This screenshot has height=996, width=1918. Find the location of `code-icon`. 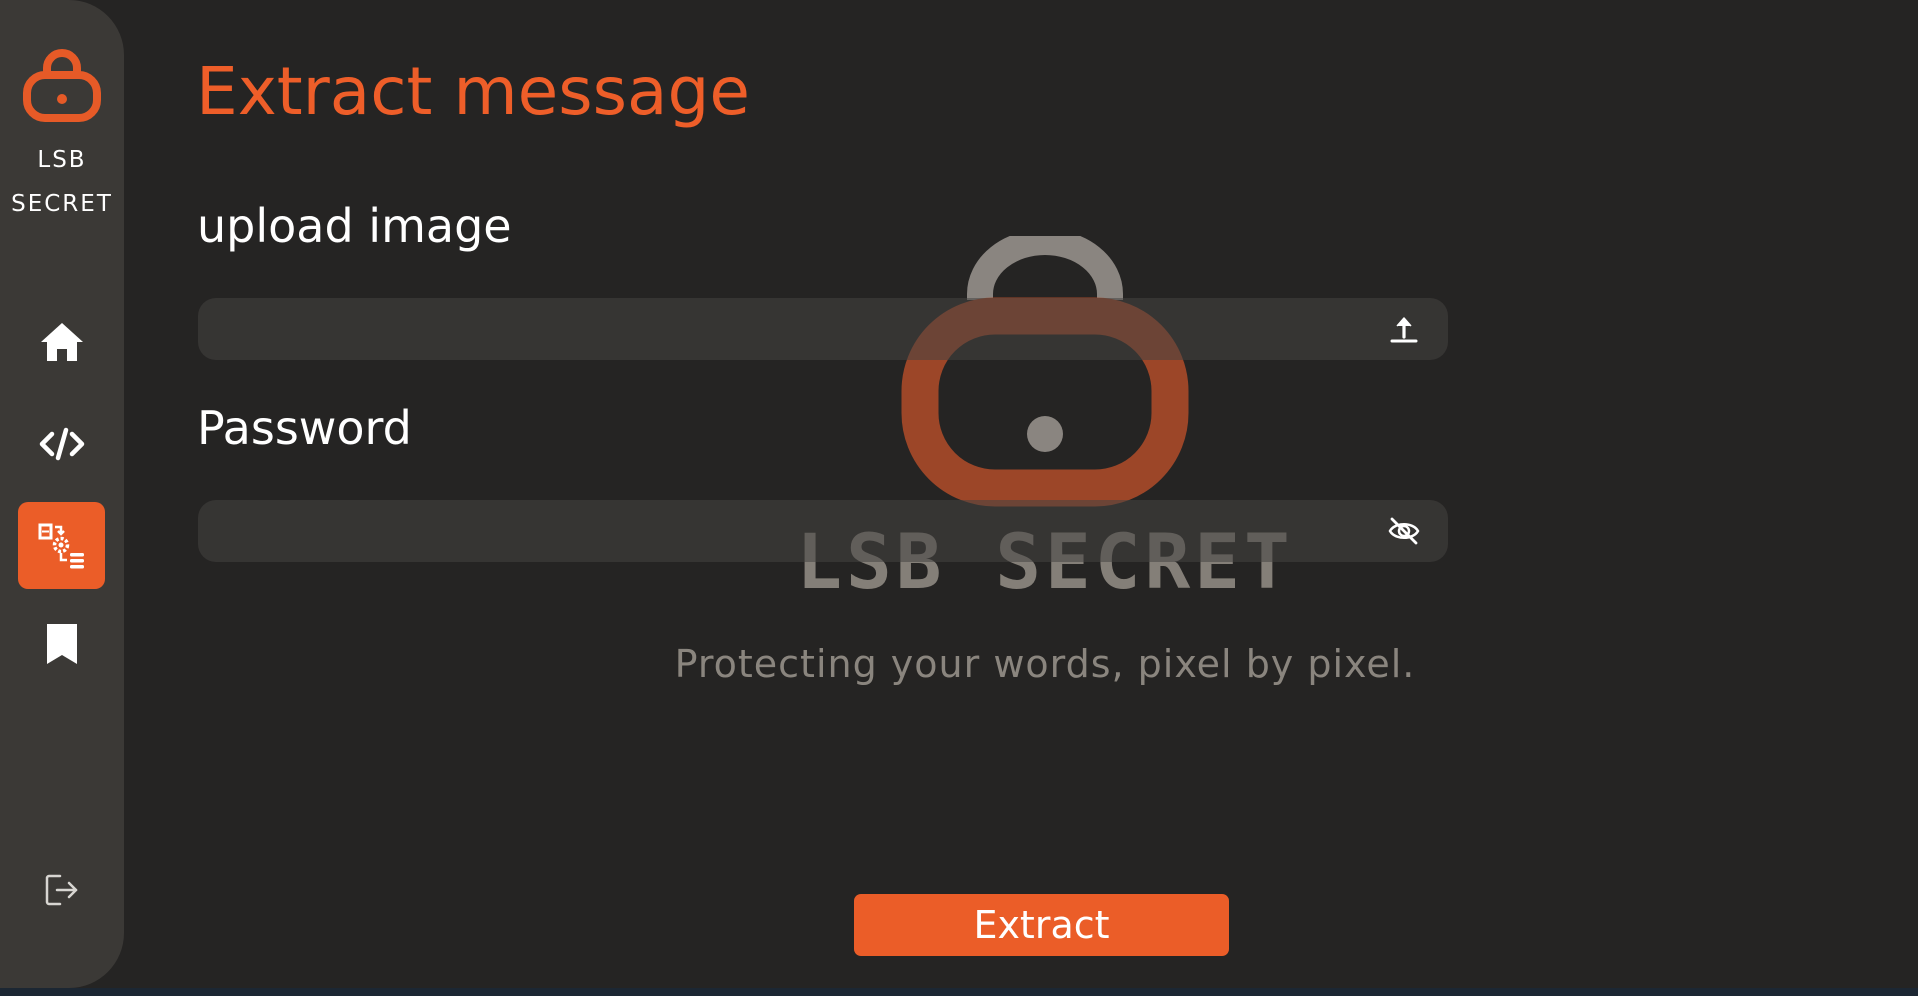

code-icon is located at coordinates (61, 443).